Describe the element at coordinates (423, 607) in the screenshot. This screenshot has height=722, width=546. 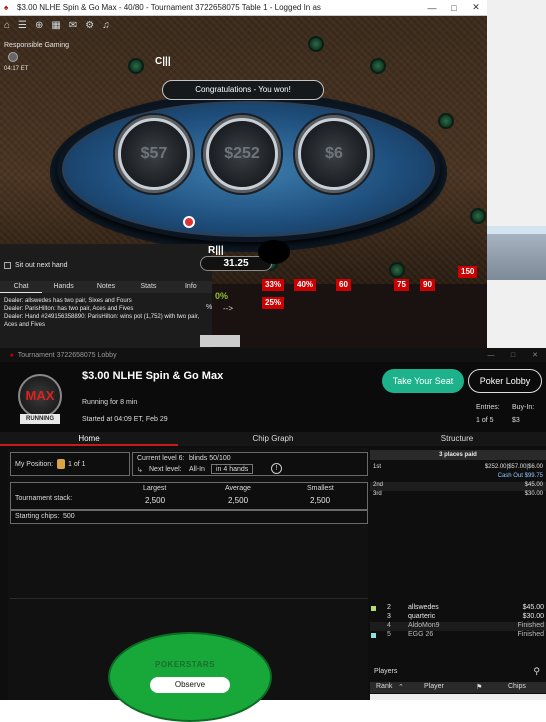
I see `player-name: allswedes` at that location.